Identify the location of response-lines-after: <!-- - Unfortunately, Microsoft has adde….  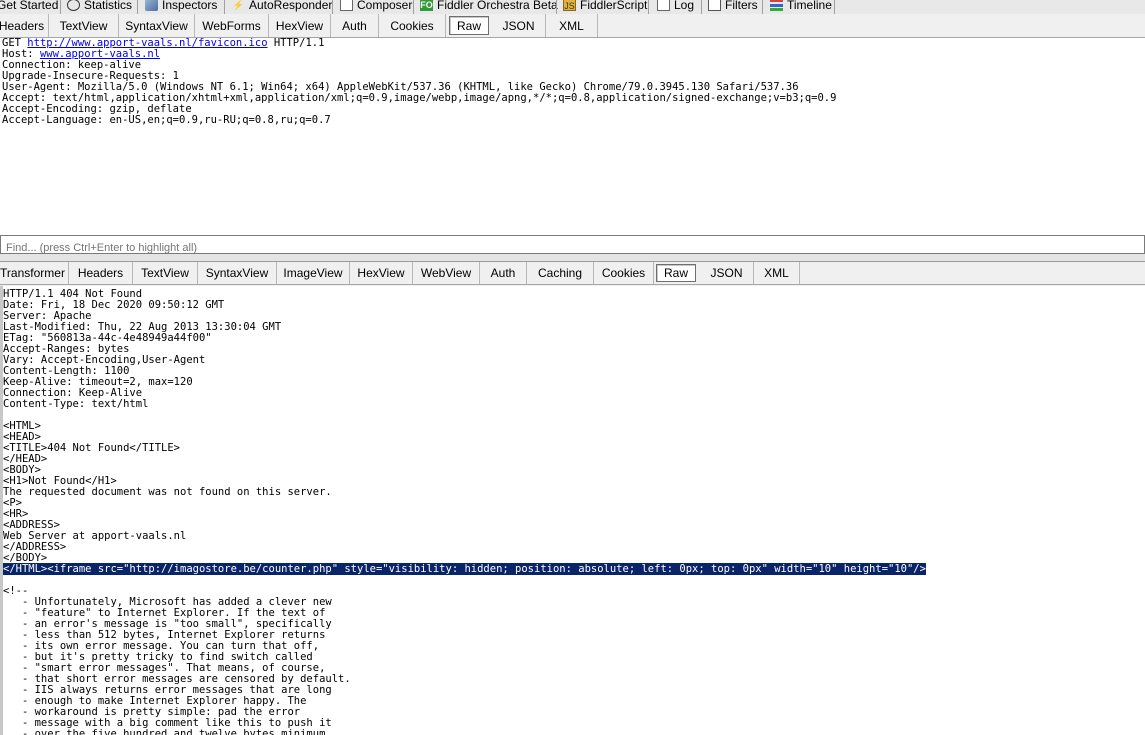
(177, 660).